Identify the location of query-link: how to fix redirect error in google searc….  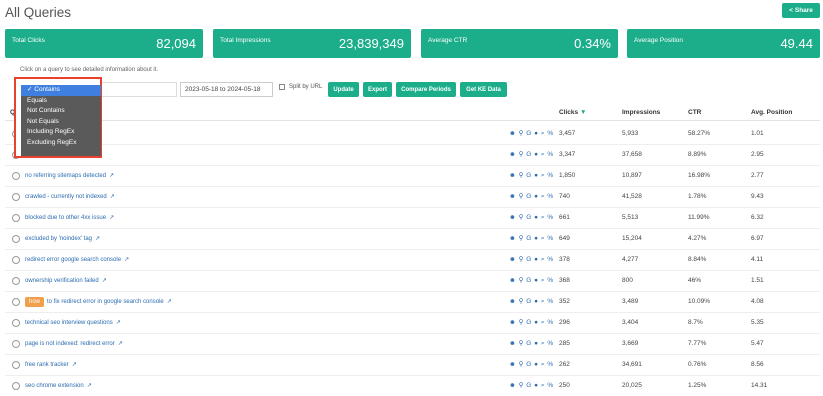
(98, 302).